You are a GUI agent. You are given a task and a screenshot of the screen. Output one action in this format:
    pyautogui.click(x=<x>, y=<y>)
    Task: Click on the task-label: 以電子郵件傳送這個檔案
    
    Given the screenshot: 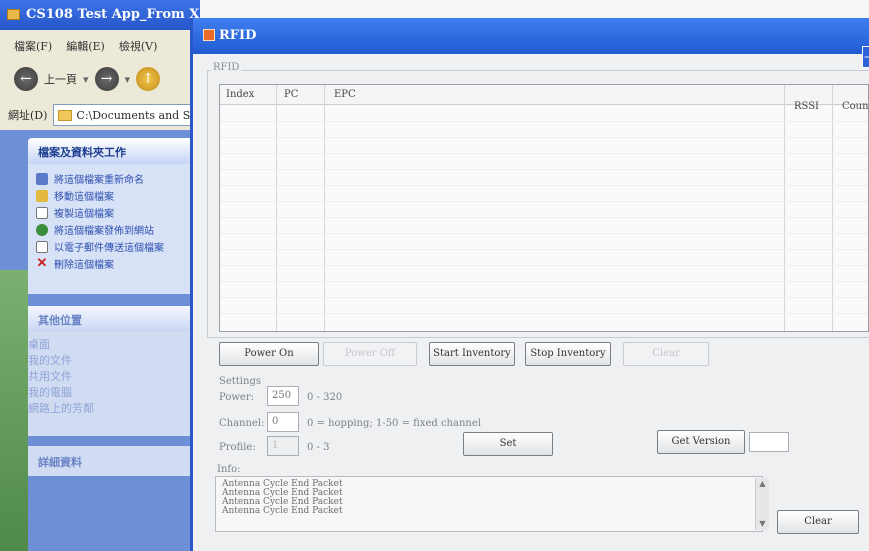 What is the action you would take?
    pyautogui.click(x=109, y=248)
    